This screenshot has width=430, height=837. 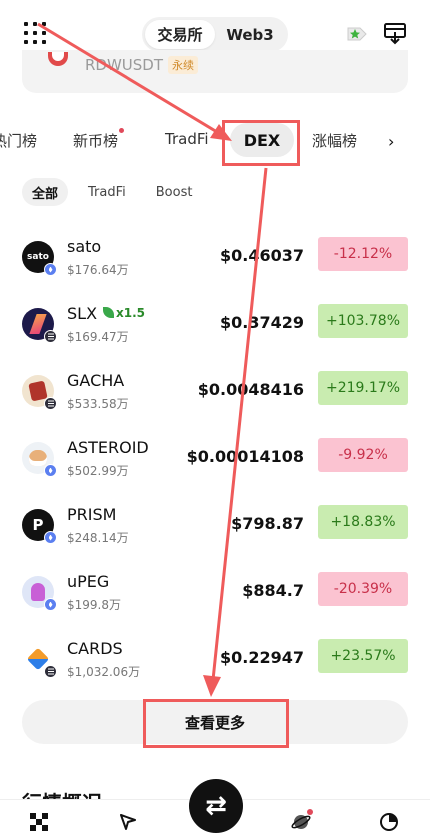 What do you see at coordinates (267, 523) in the screenshot?
I see `token-price: $798.87` at bounding box center [267, 523].